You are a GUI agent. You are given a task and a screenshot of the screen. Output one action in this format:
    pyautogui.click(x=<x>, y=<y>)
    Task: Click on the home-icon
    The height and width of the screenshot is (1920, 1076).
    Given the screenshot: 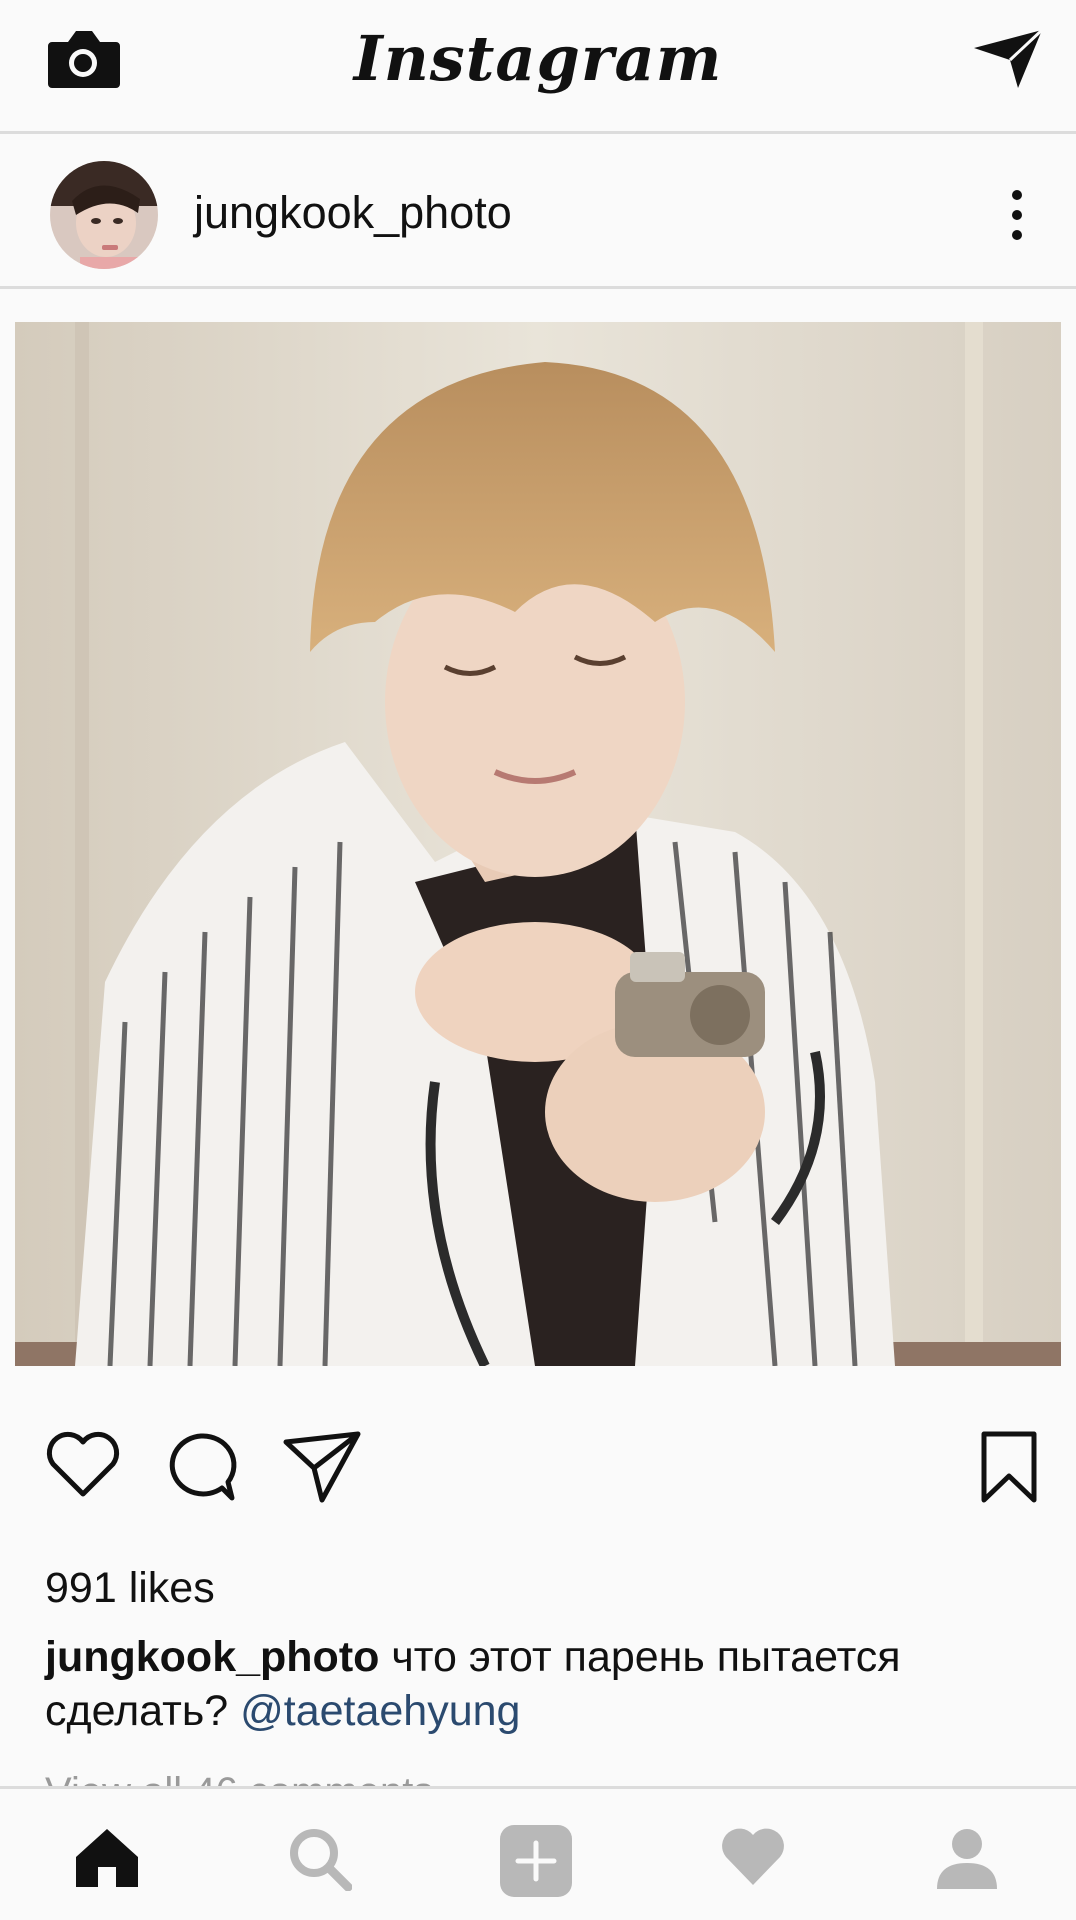 What is the action you would take?
    pyautogui.click(x=107, y=1858)
    